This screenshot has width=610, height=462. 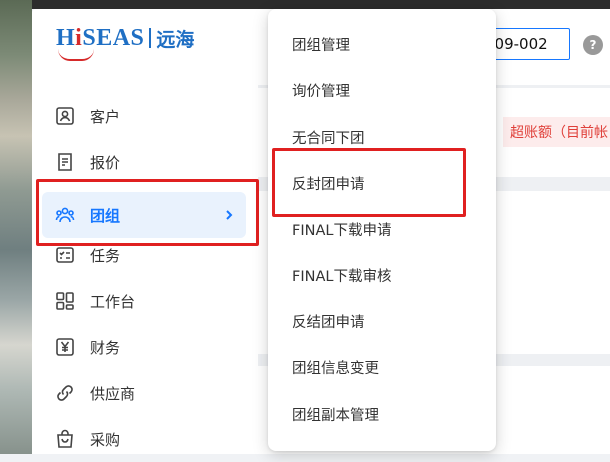 I want to click on logo-letter-i: i, so click(x=79, y=37).